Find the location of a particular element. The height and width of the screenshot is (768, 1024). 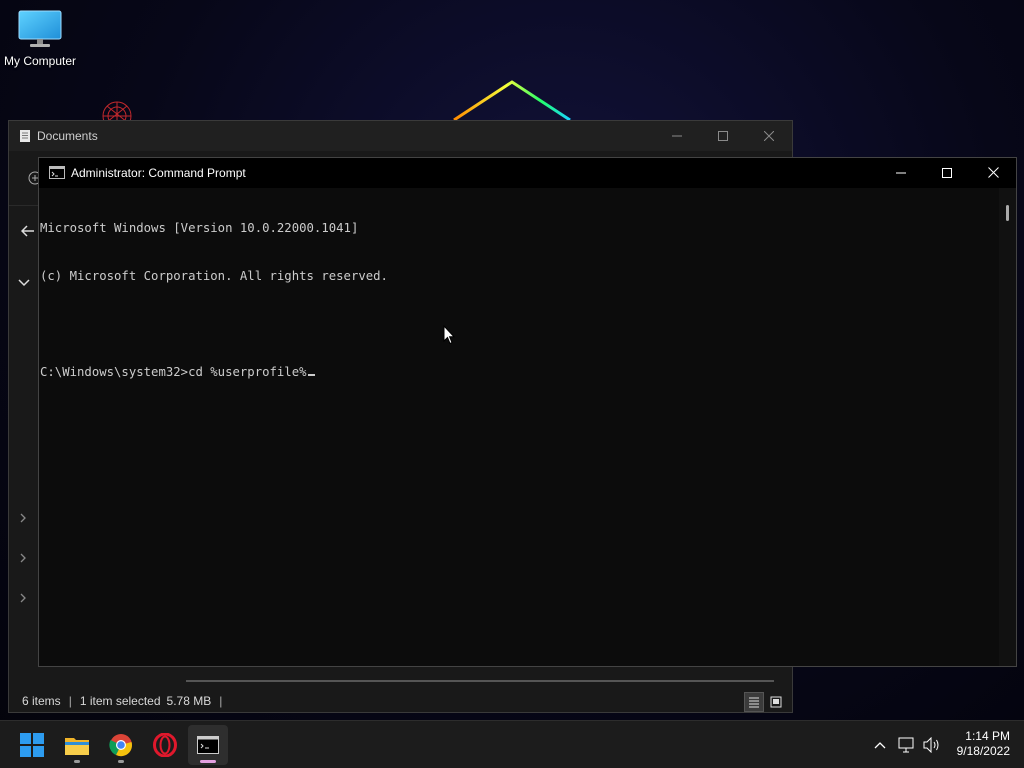

network-icon is located at coordinates (906, 745).